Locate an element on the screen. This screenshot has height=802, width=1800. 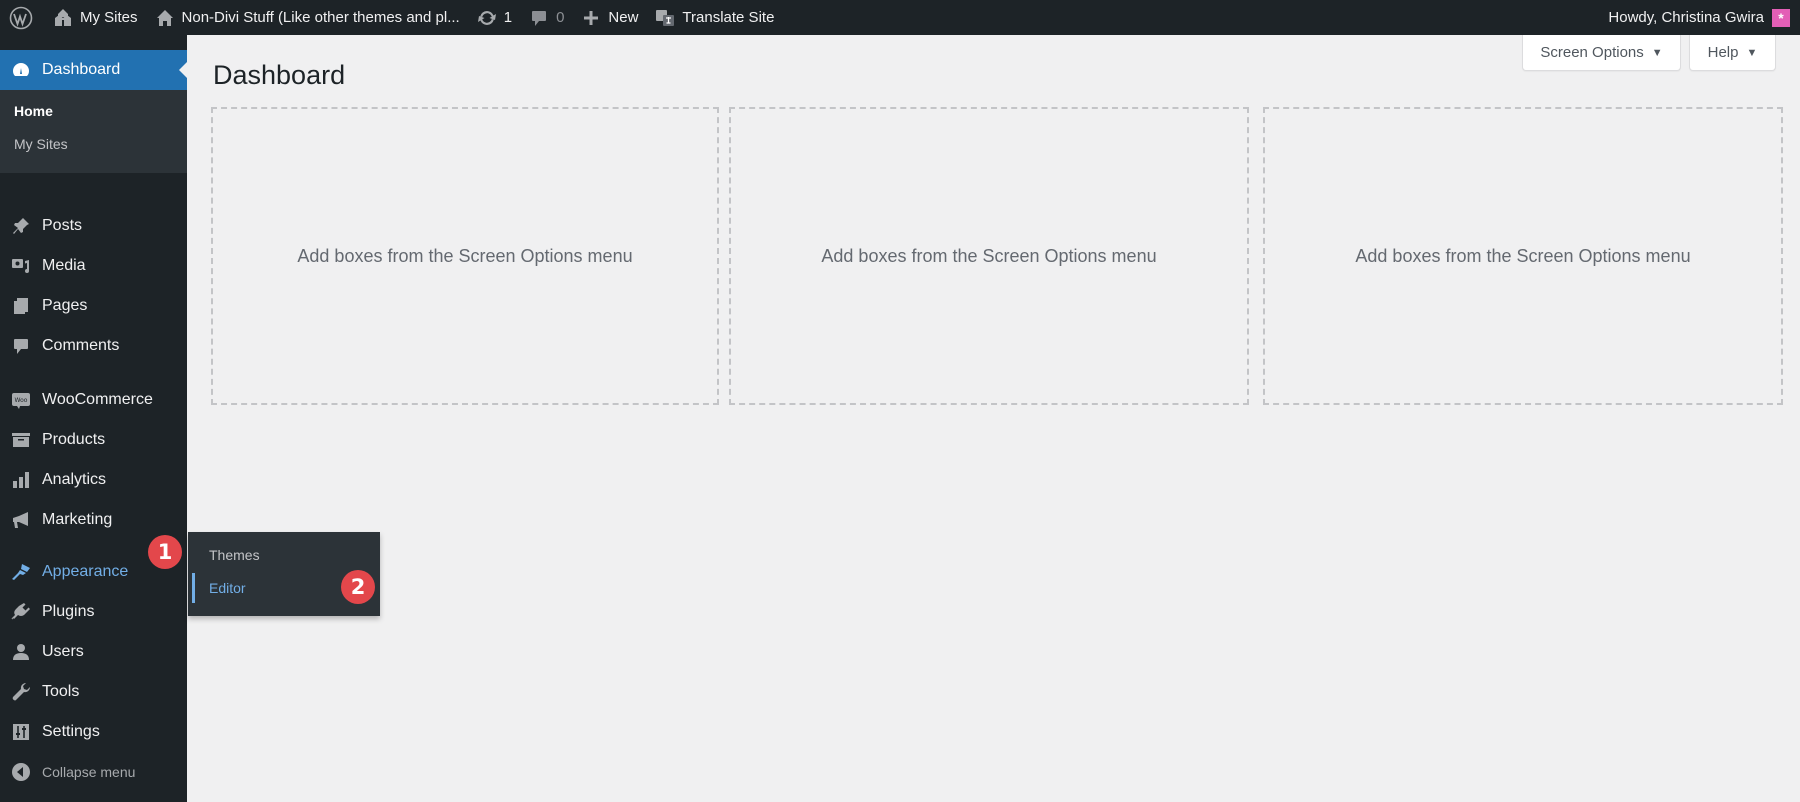
step-badge-1: 1 is located at coordinates (165, 552).